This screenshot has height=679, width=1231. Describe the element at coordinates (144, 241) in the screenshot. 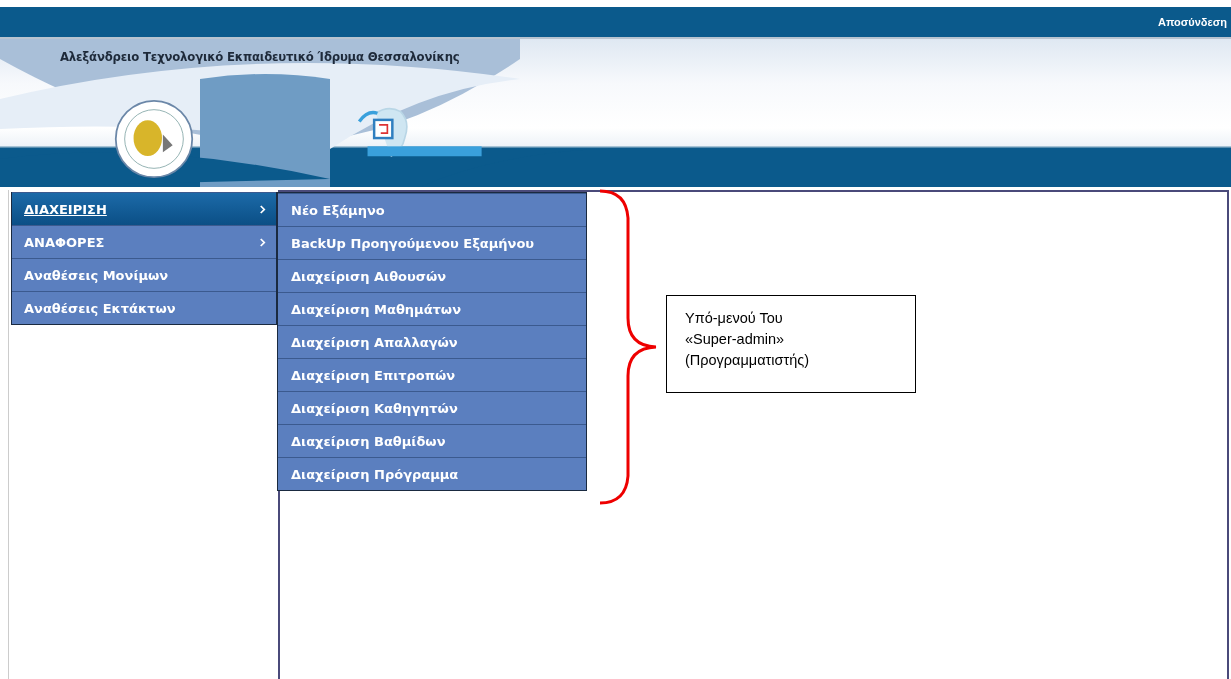

I see `menu-item: ΑΝΑΦΟΡΕΣ` at that location.